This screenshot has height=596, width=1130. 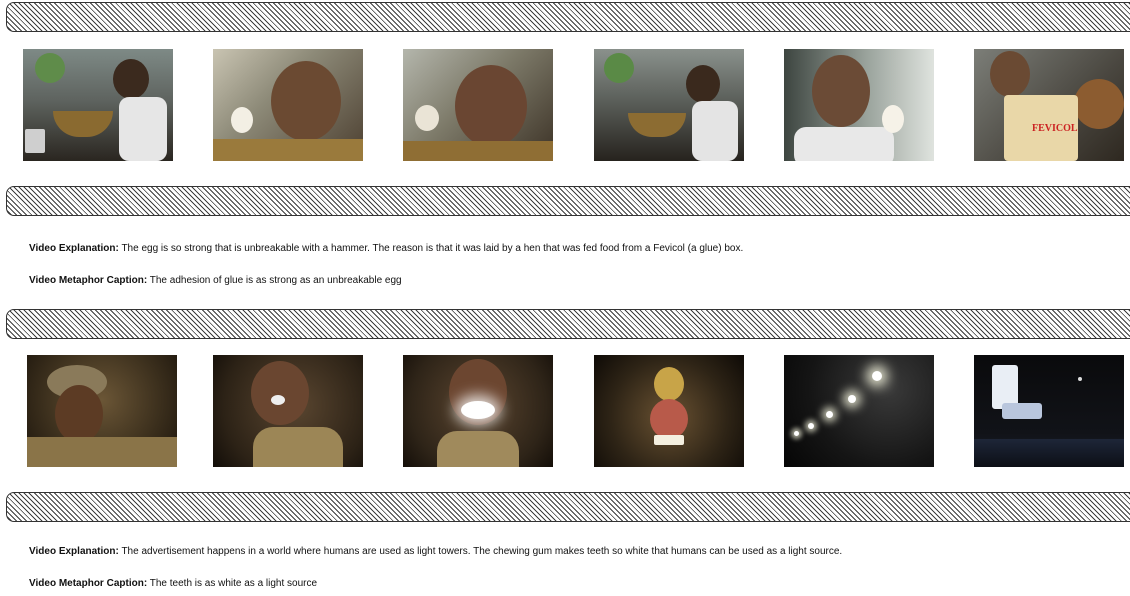 What do you see at coordinates (1049, 105) in the screenshot?
I see `ad1-frame-6: FEVICOL` at bounding box center [1049, 105].